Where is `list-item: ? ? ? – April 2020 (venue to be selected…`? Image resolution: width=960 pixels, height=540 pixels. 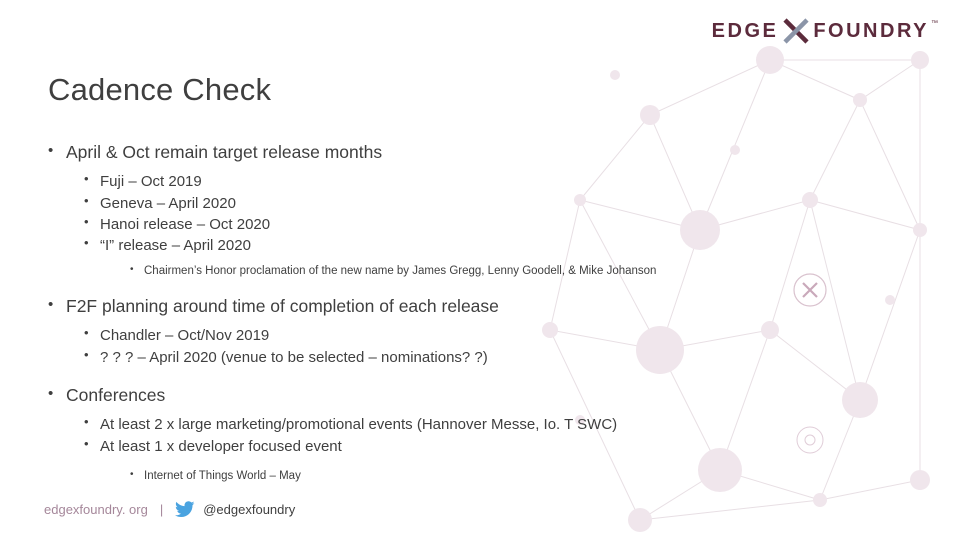
list-item: ? ? ? – April 2020 (venue to be selected… is located at coordinates (434, 357).